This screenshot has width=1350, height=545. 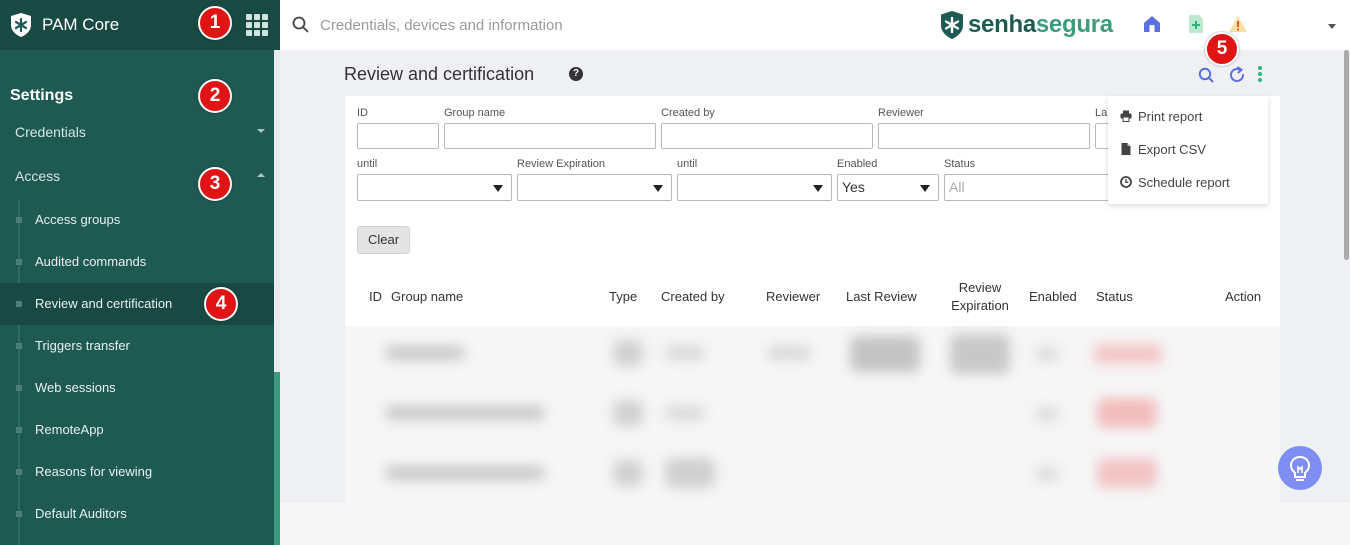 I want to click on printer-icon, so click(x=1126, y=116).